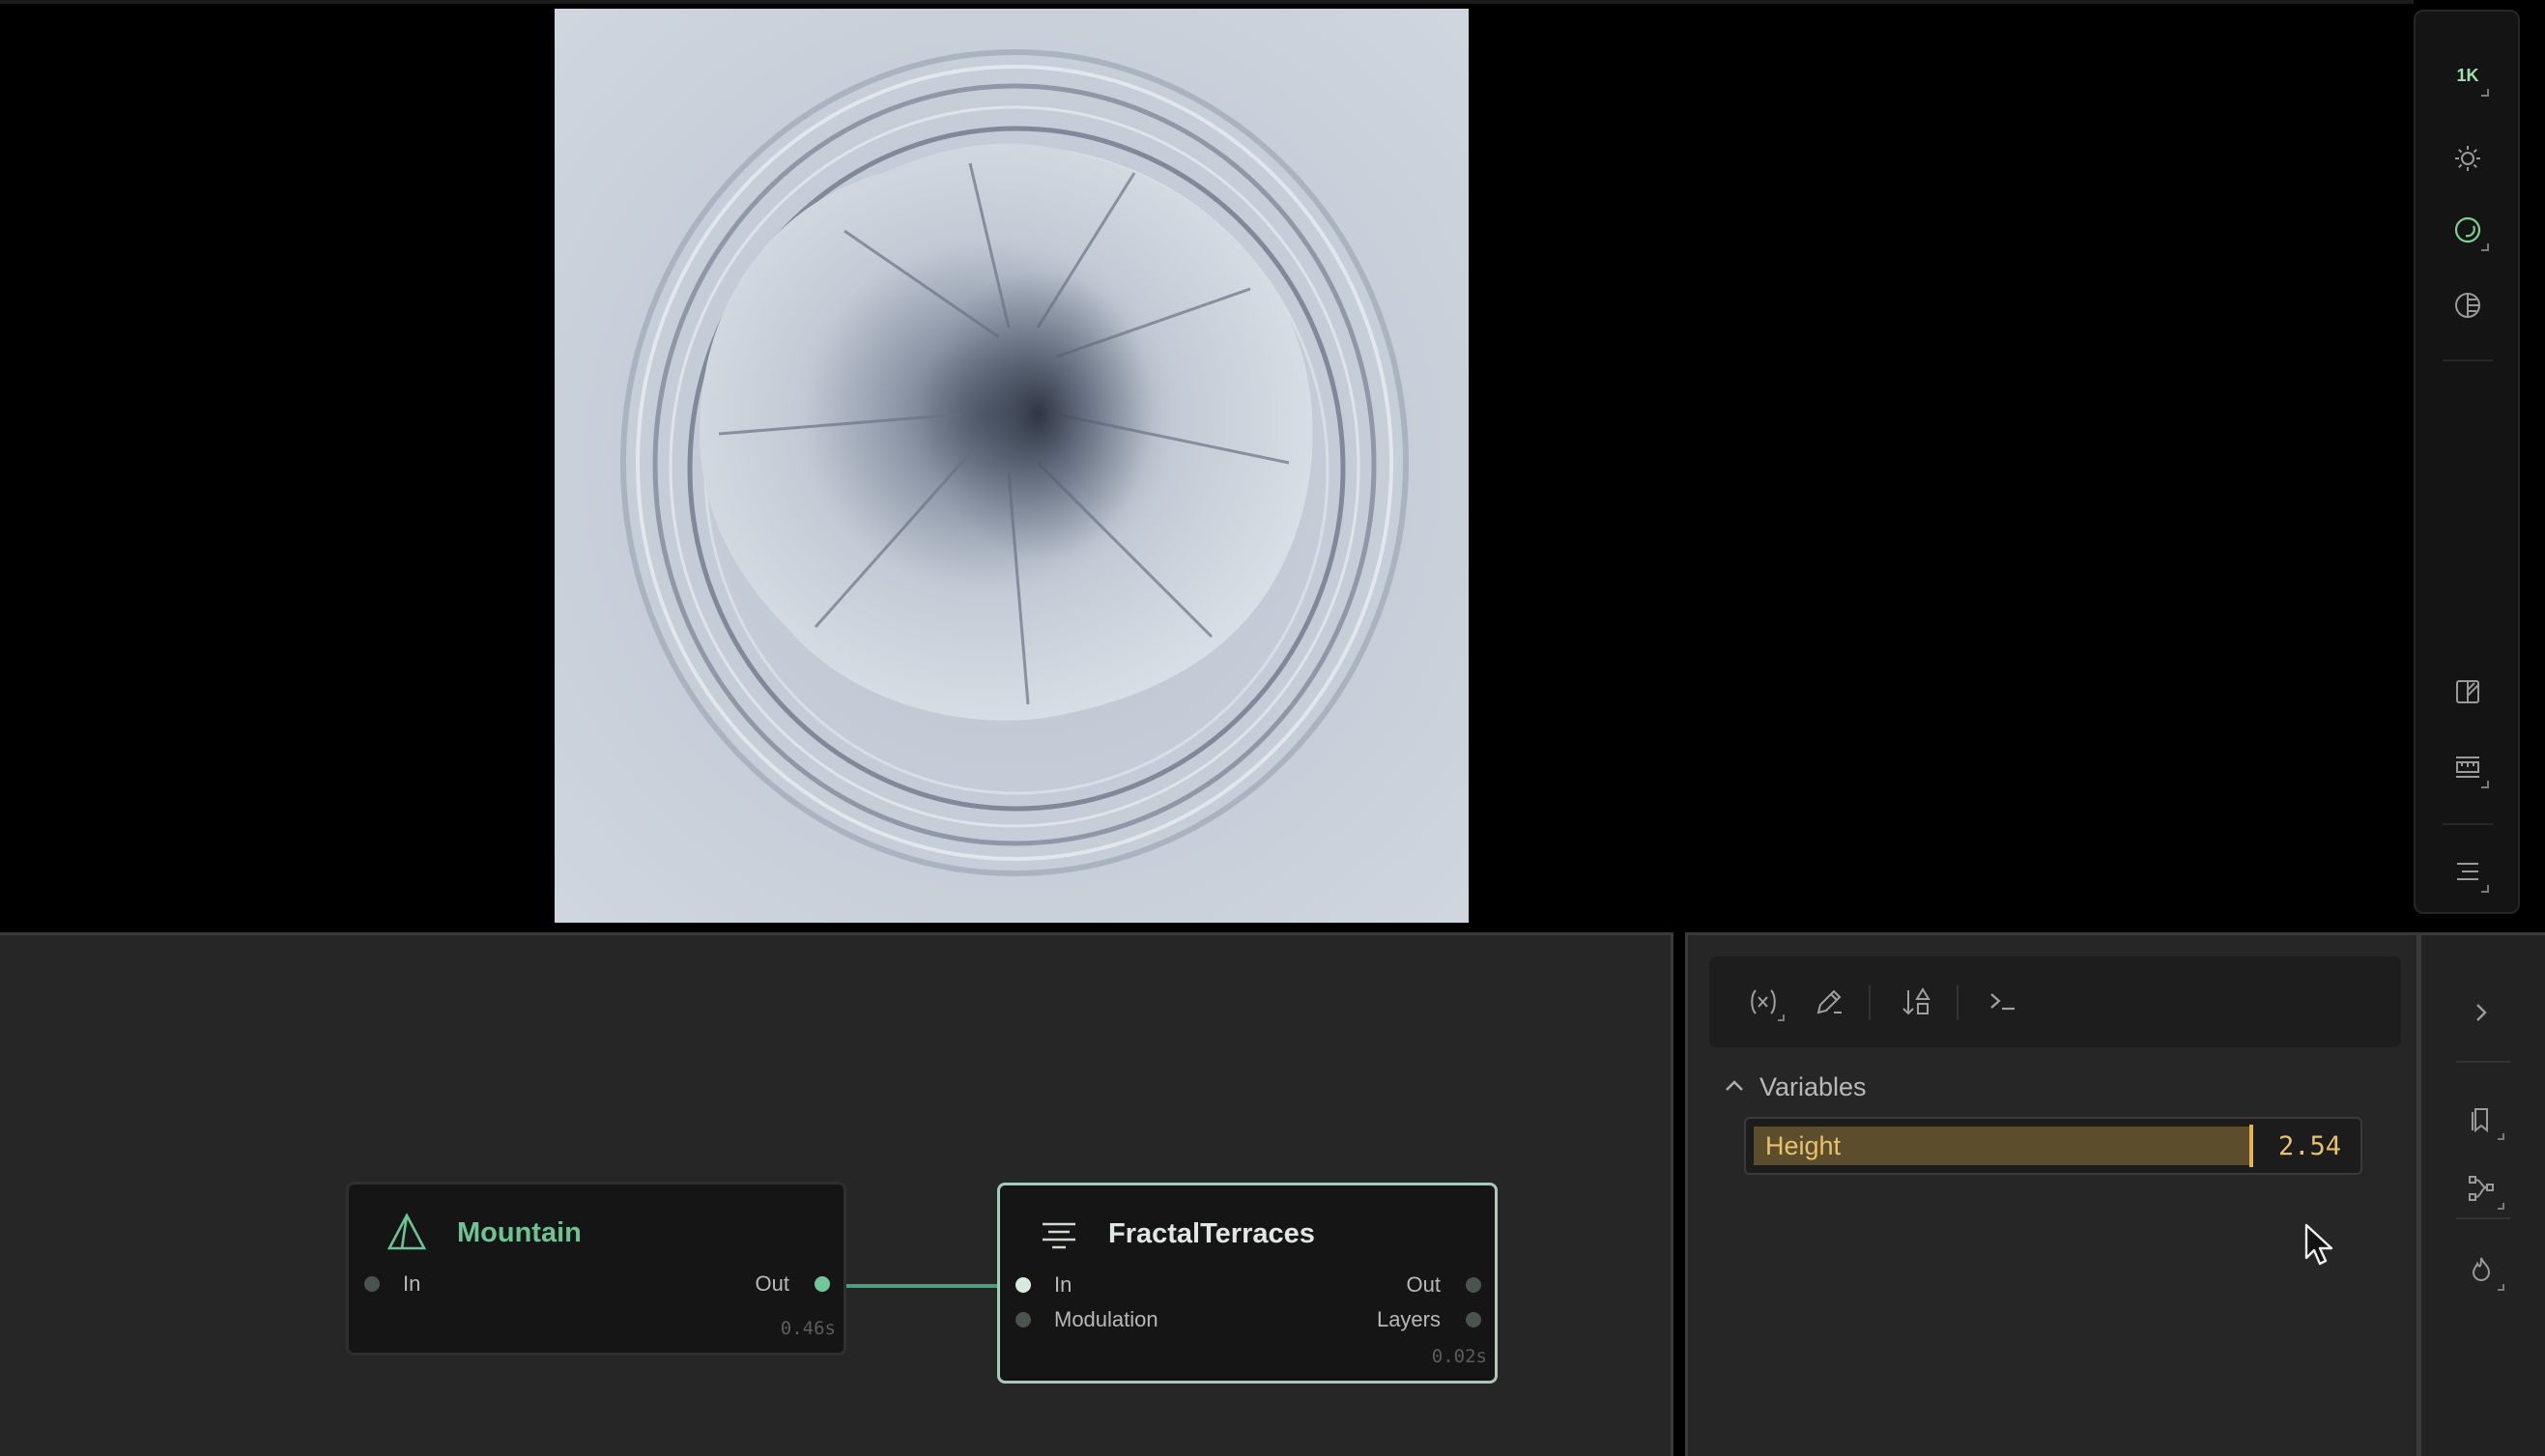  I want to click on port-label-modulation: Modulation, so click(1106, 1319).